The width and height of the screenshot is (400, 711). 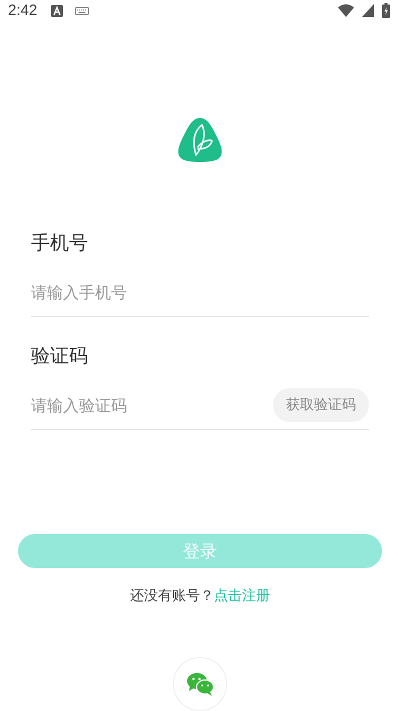 What do you see at coordinates (346, 11) in the screenshot?
I see `wifi-icon` at bounding box center [346, 11].